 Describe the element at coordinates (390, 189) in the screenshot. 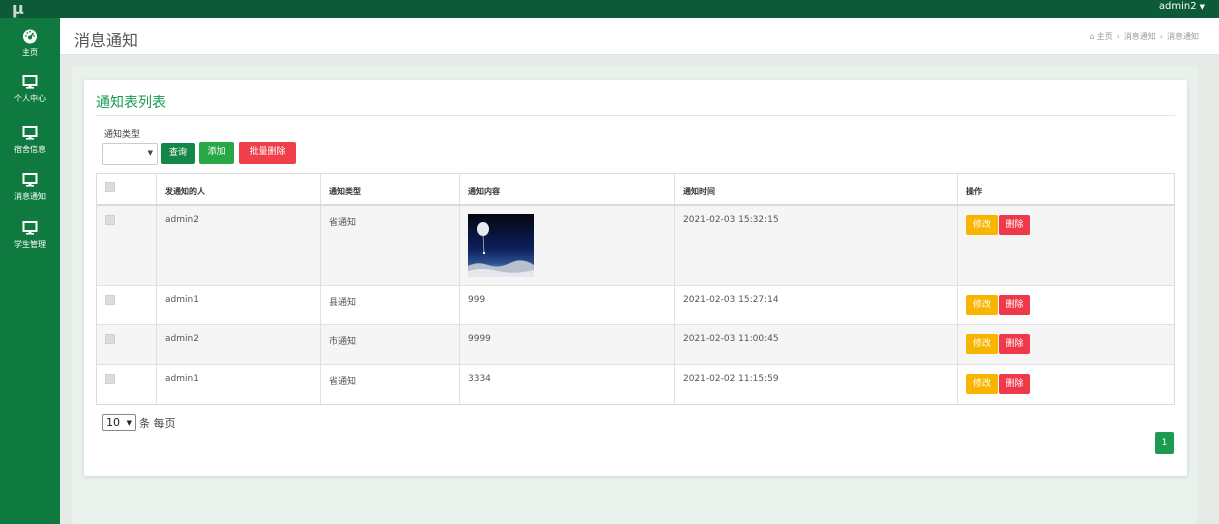

I see `column-header: 通知类型` at that location.